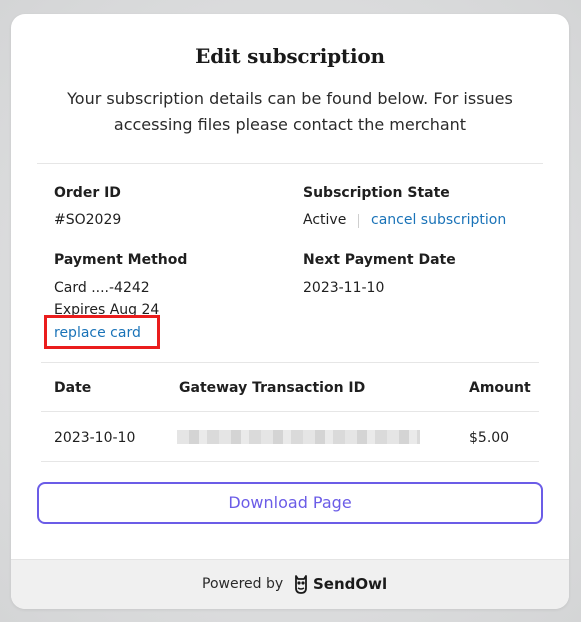 The image size is (581, 622). What do you see at coordinates (88, 220) in the screenshot?
I see `order-id-value: #SO2029` at bounding box center [88, 220].